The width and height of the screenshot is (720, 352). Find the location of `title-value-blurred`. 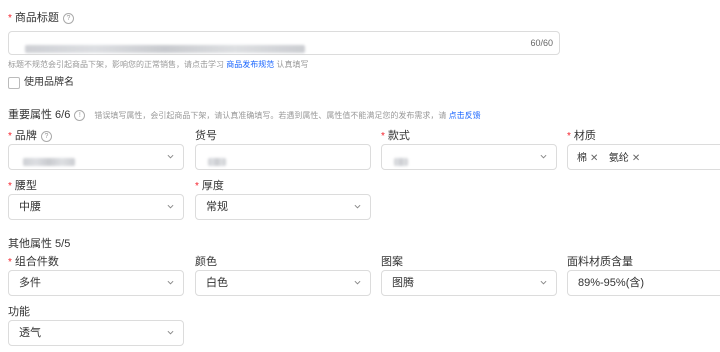

title-value-blurred is located at coordinates (165, 49).